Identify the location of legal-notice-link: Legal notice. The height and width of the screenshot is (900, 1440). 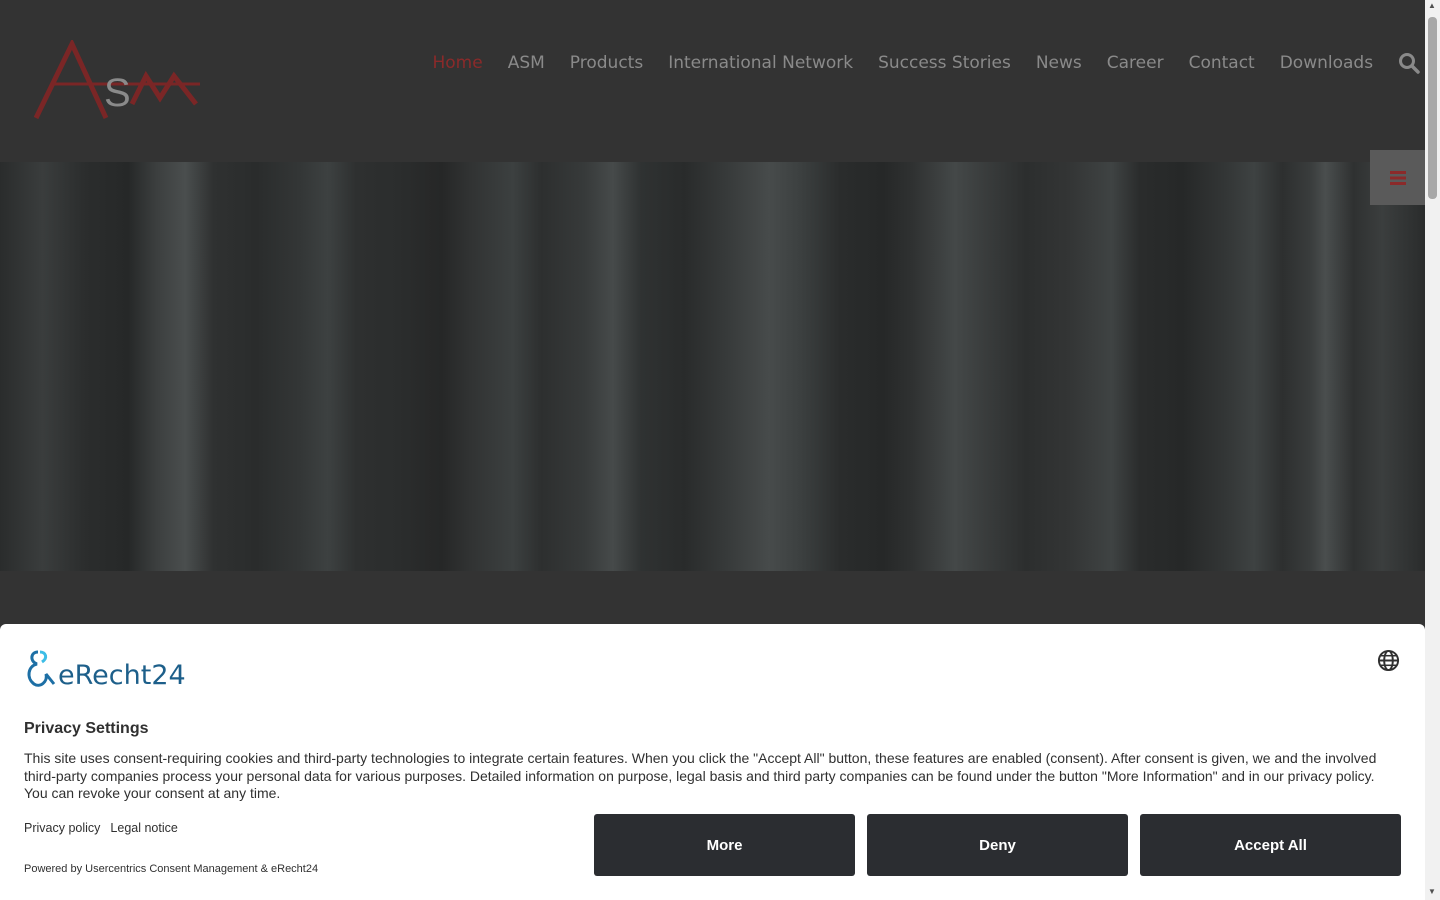
(143, 828).